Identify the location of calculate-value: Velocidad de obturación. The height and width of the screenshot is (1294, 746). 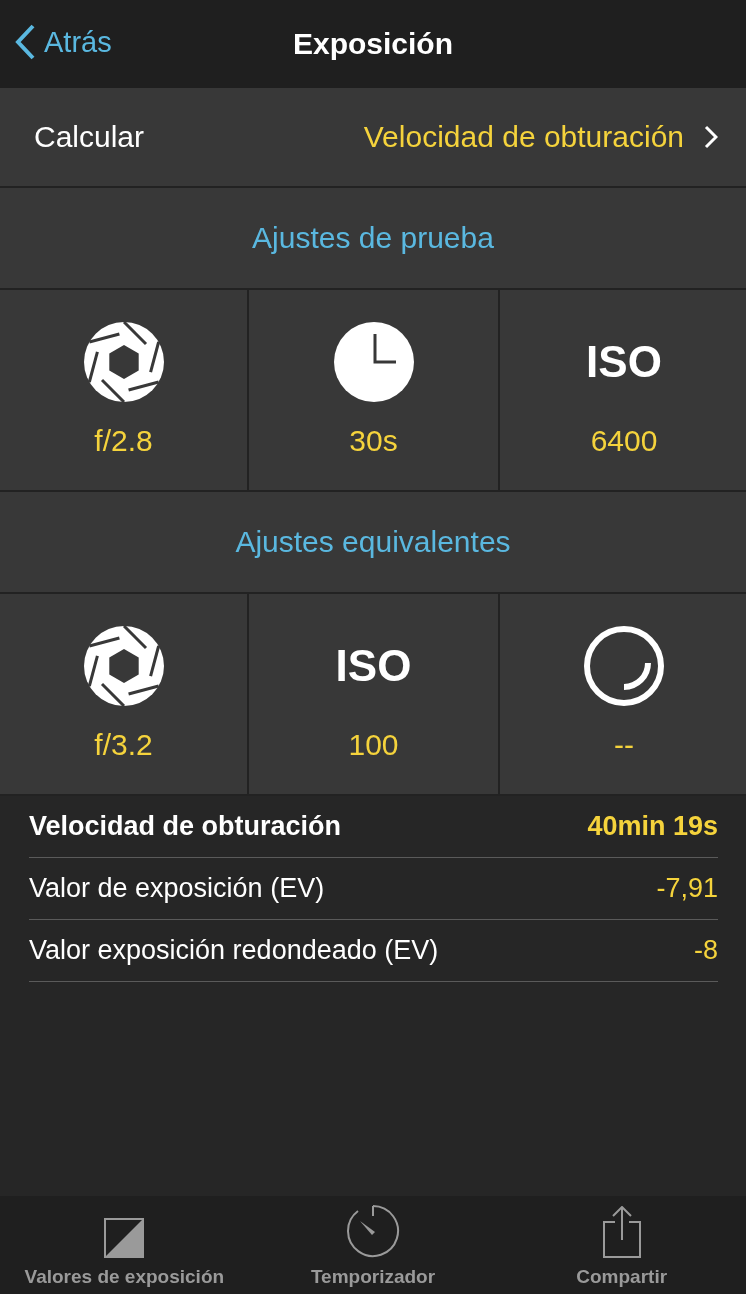
(523, 137).